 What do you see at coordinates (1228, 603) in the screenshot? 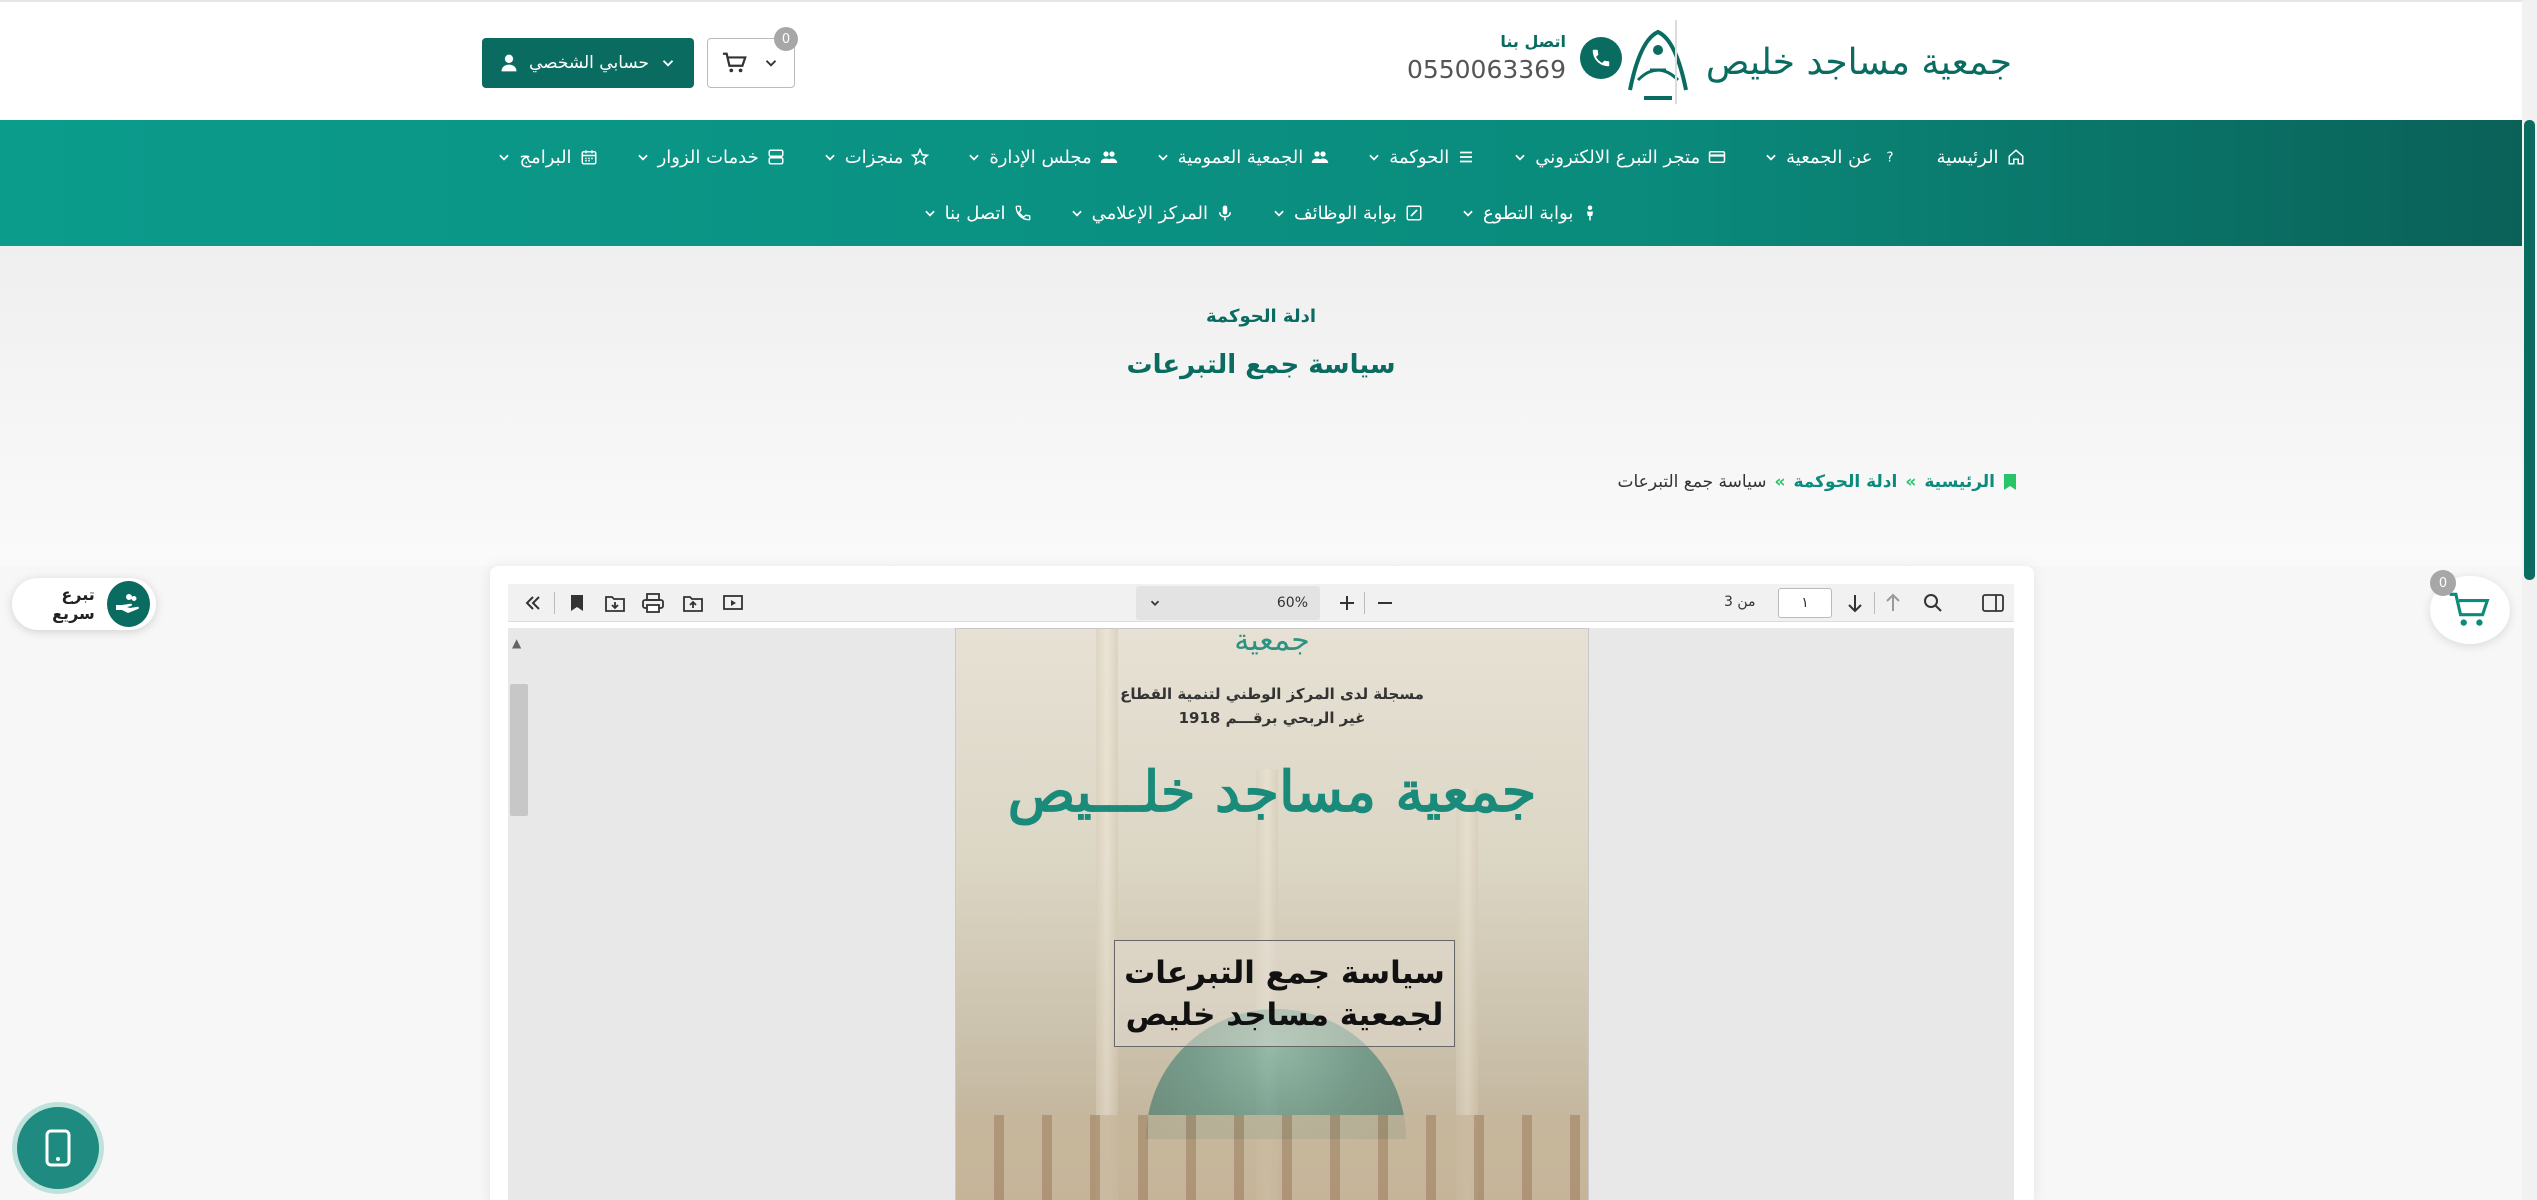
I see `zoom-select: 60%` at bounding box center [1228, 603].